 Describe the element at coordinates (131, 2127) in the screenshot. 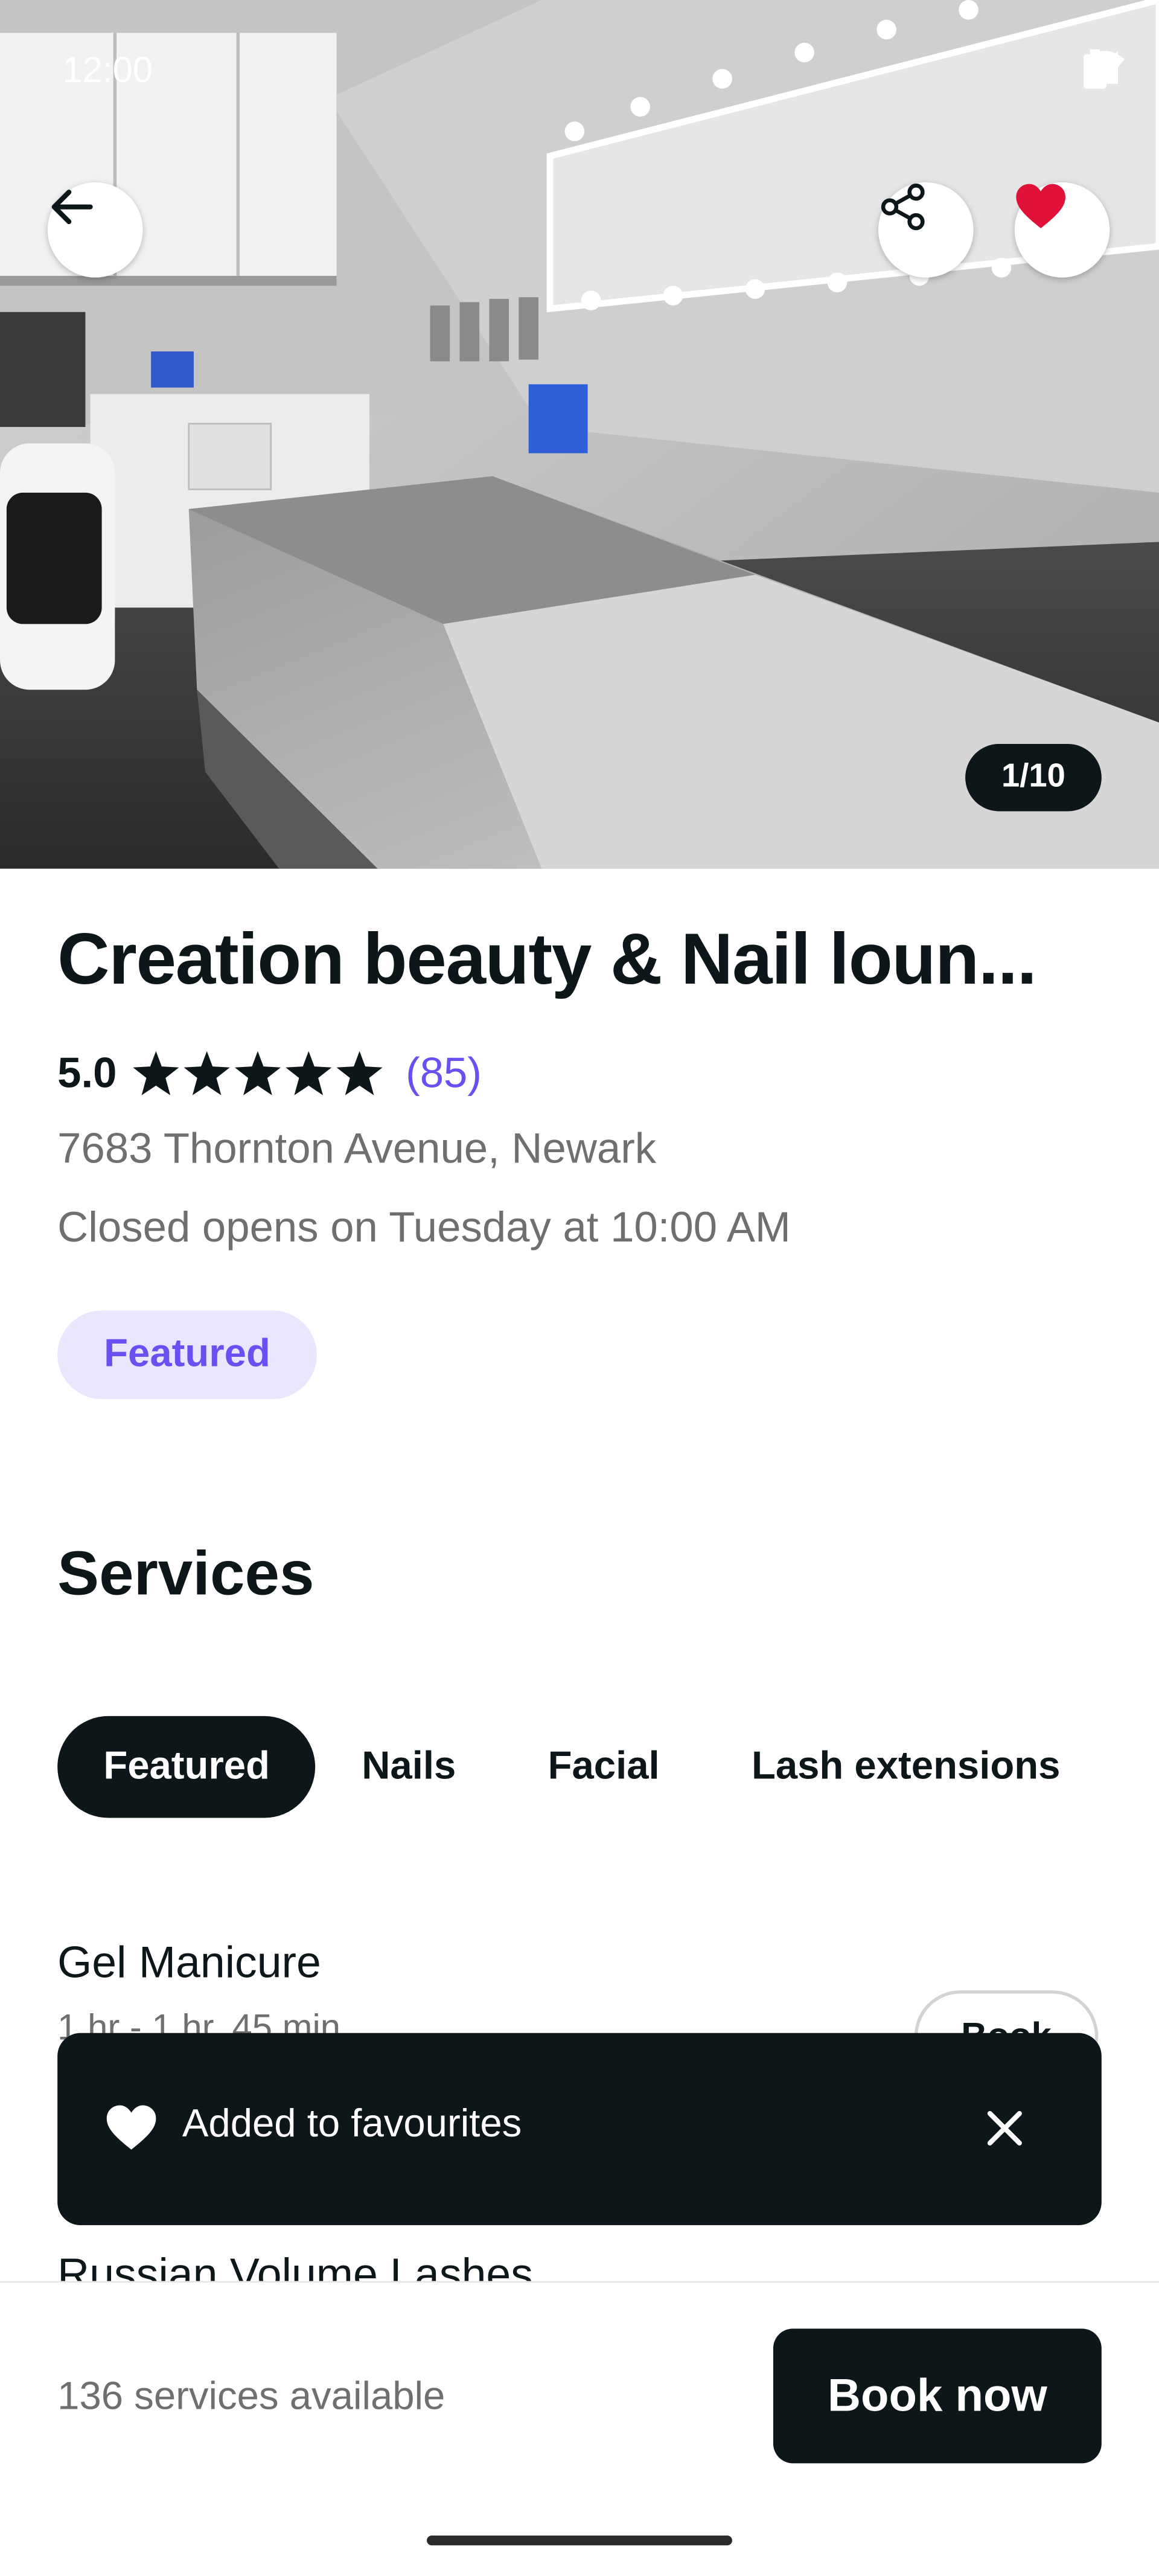

I see `heart-icon` at that location.